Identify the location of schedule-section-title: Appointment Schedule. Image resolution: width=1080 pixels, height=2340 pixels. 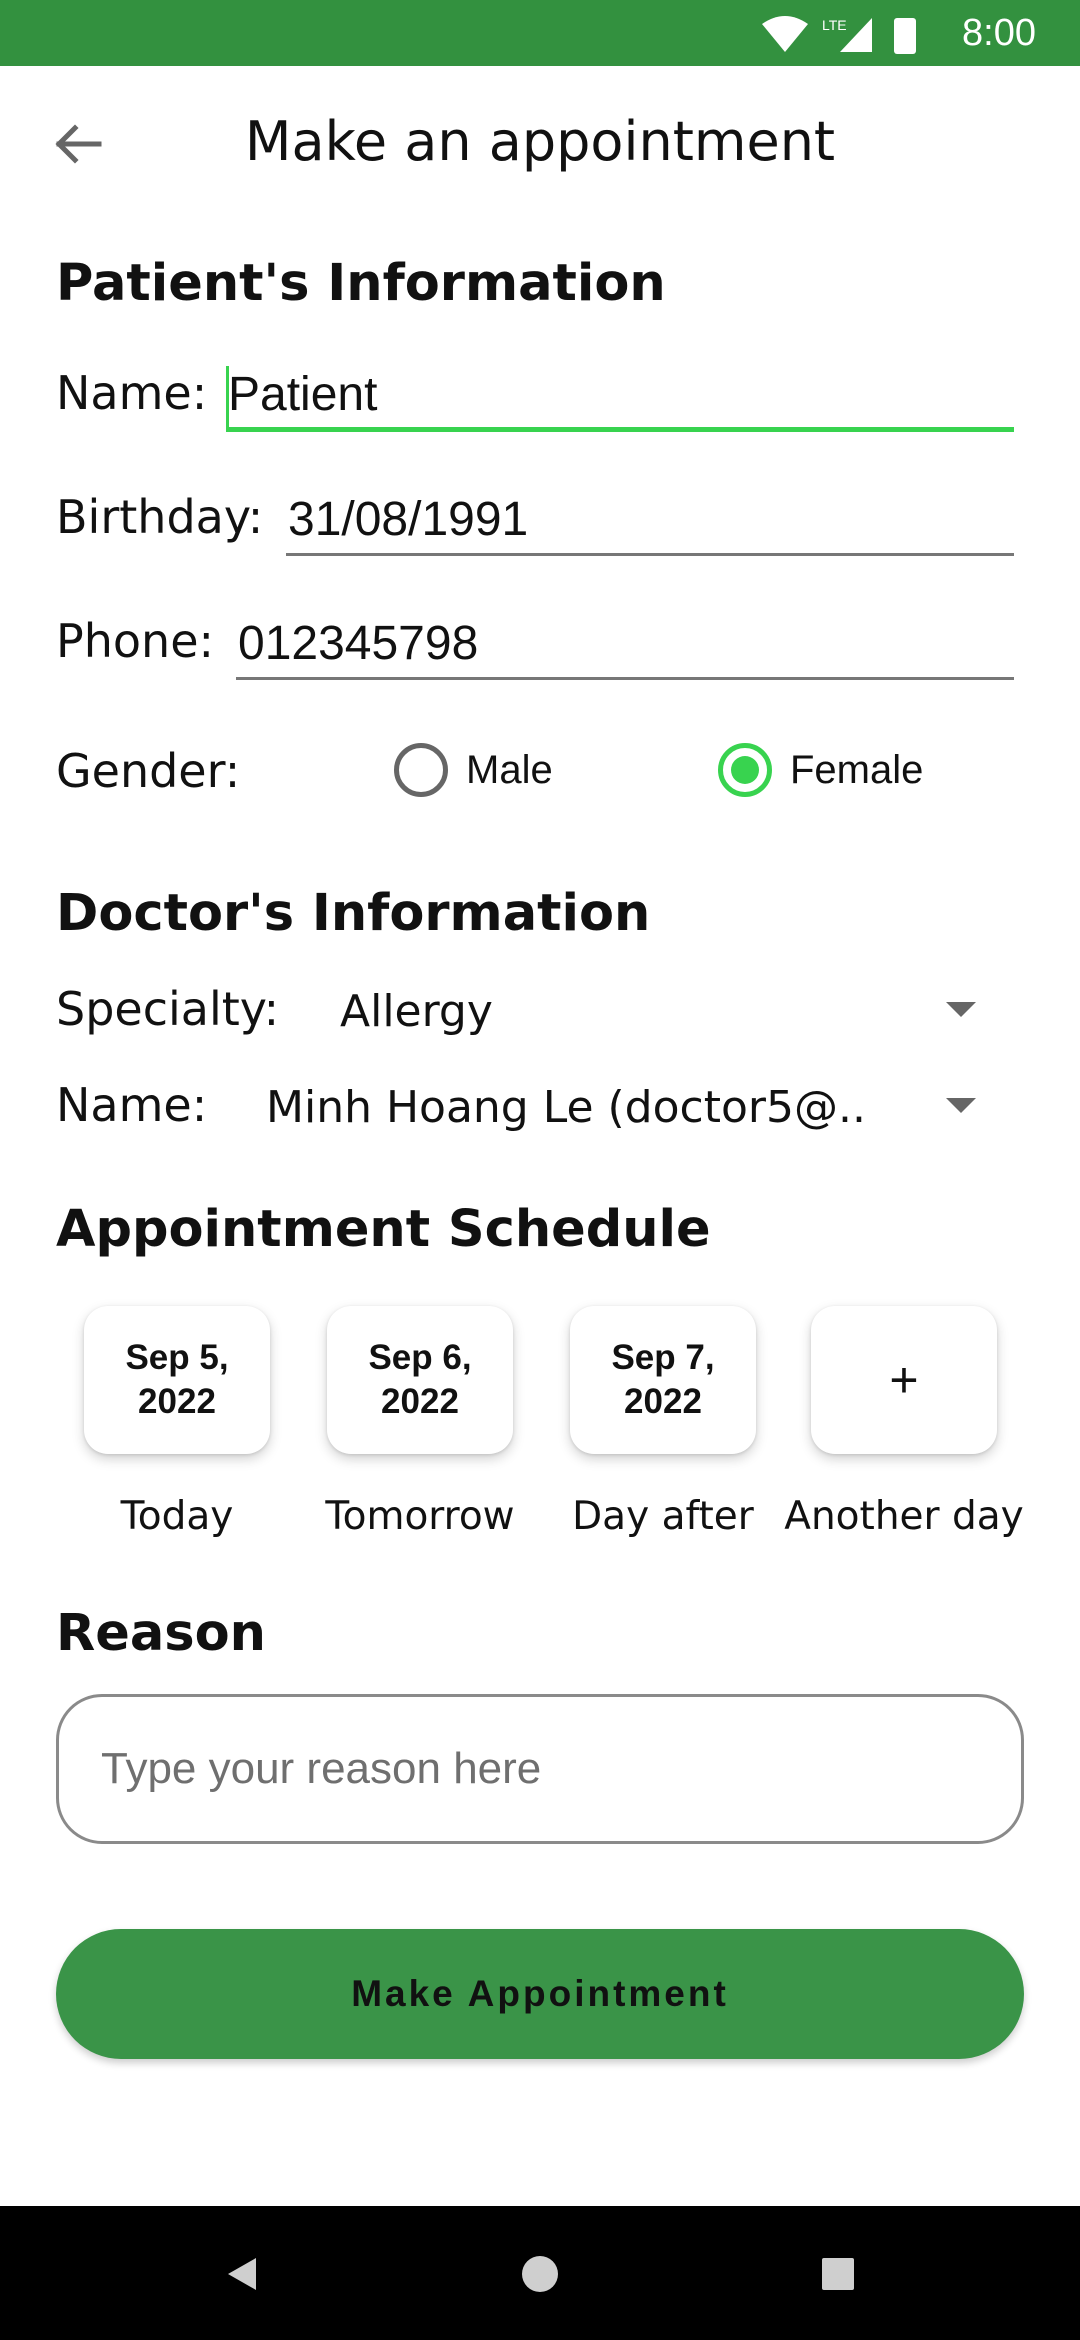
(383, 1229).